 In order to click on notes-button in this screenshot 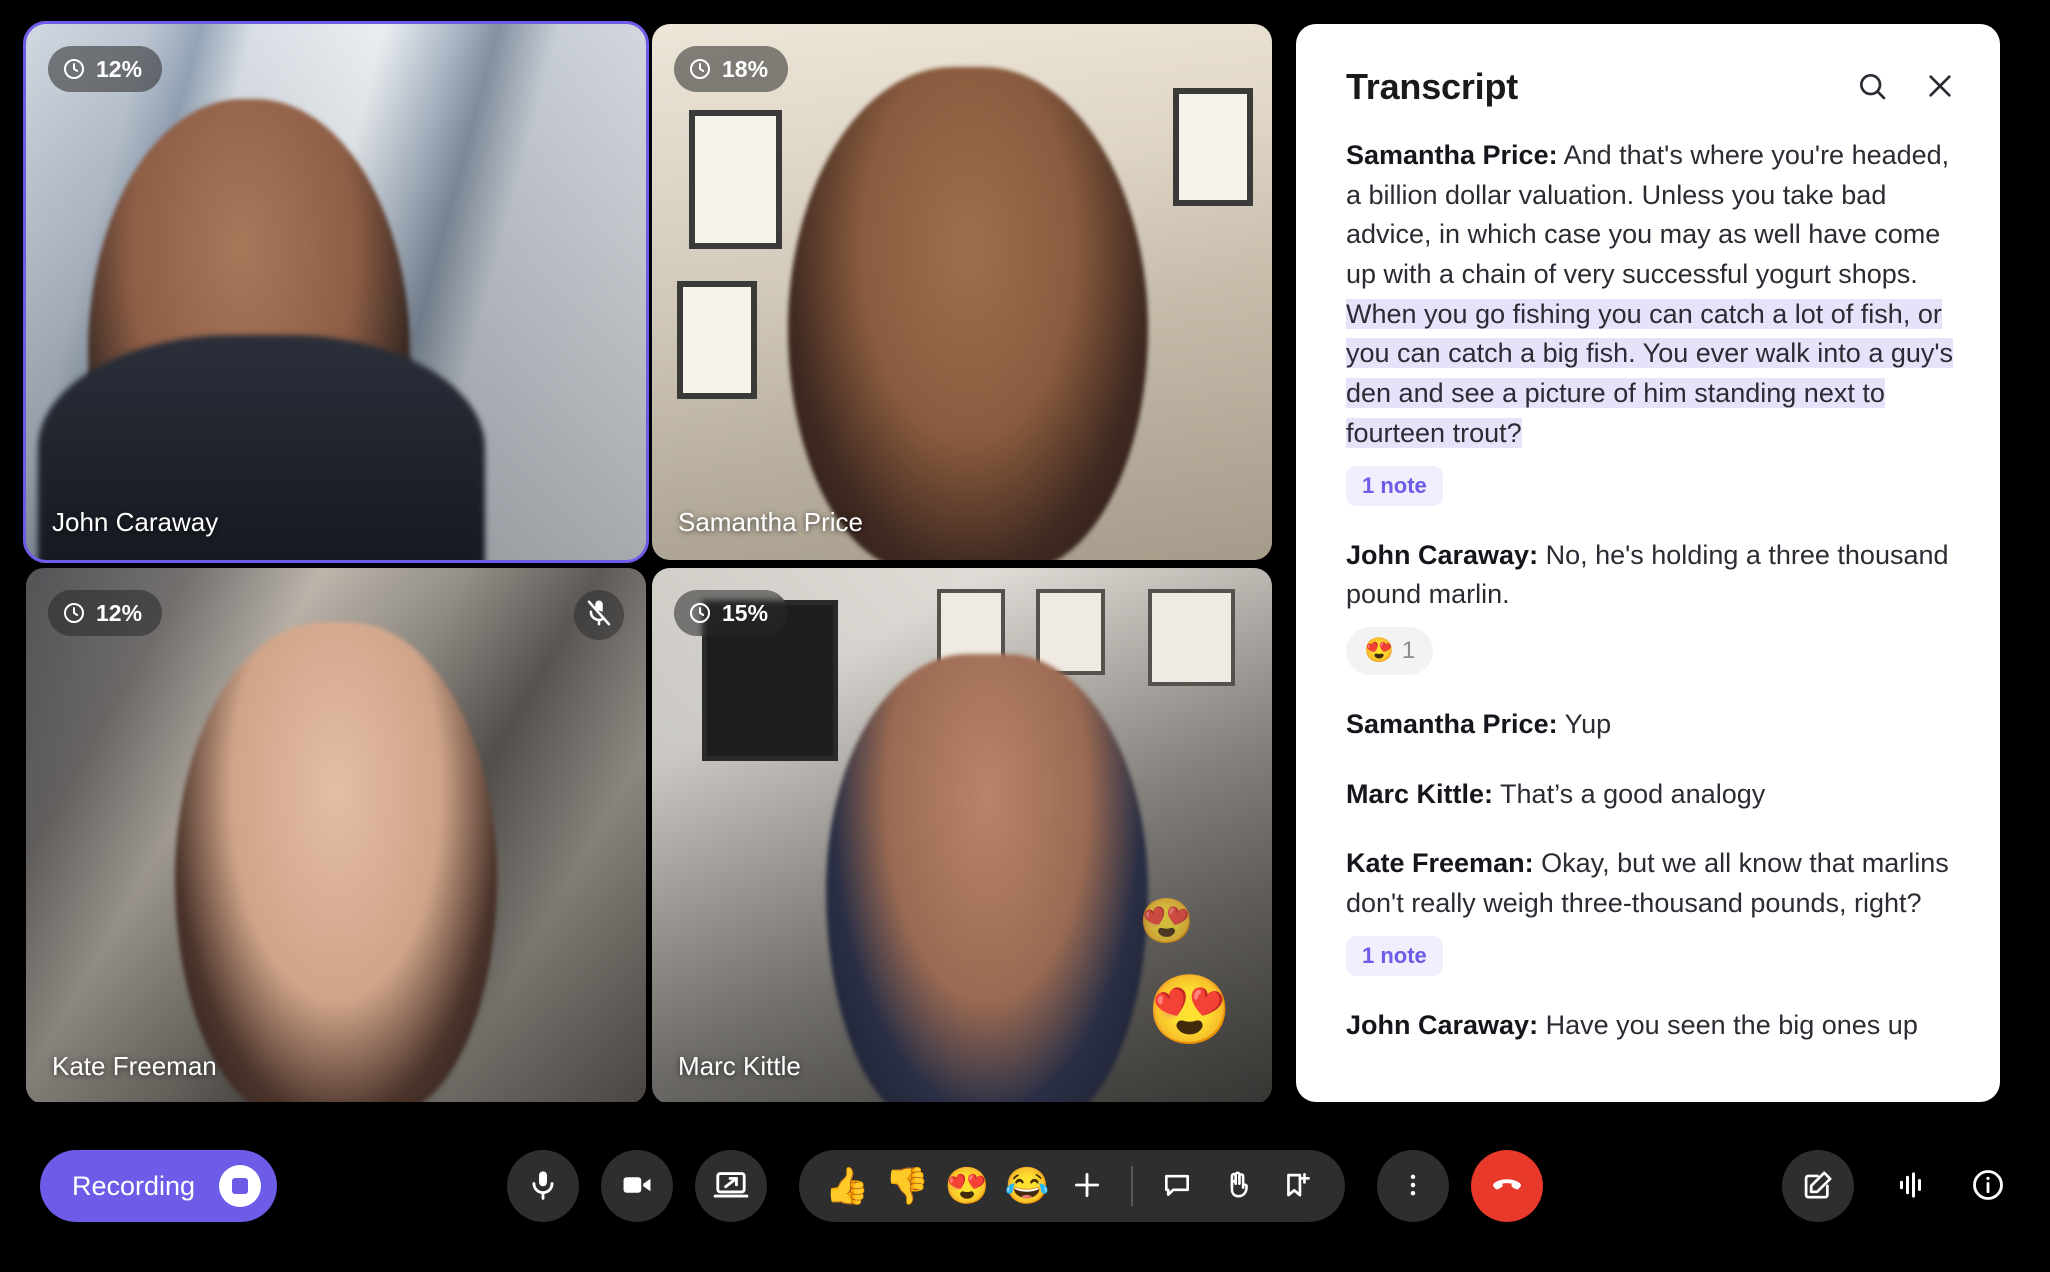, I will do `click(1818, 1186)`.